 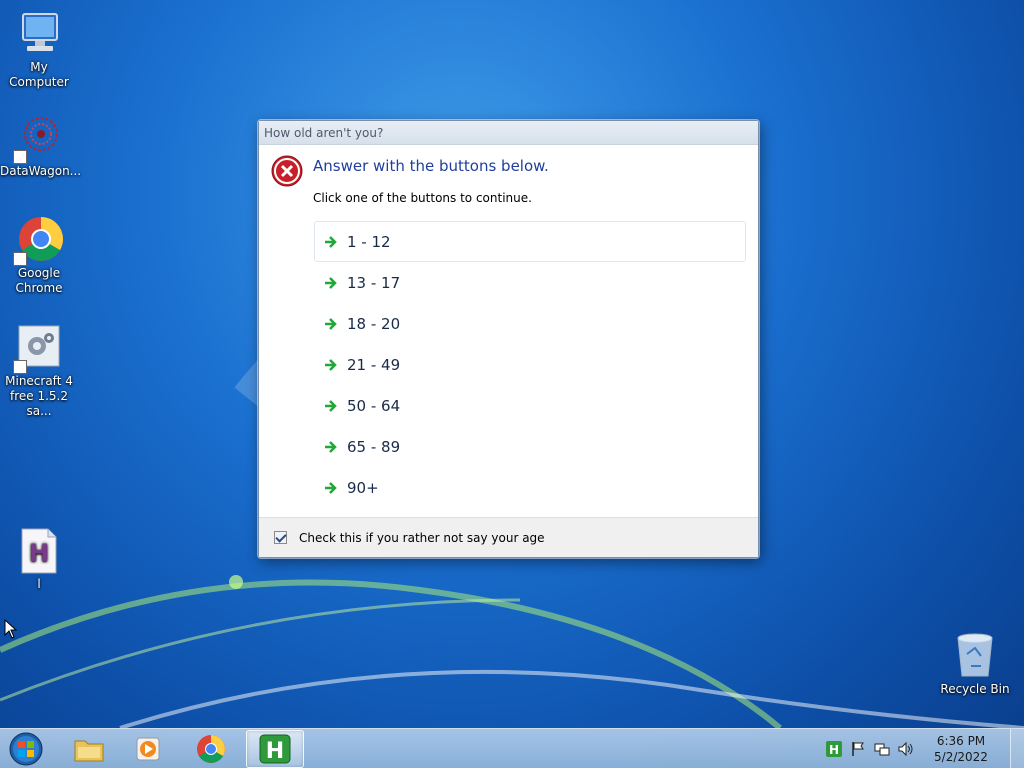 What do you see at coordinates (906, 749) in the screenshot?
I see `volume-icon` at bounding box center [906, 749].